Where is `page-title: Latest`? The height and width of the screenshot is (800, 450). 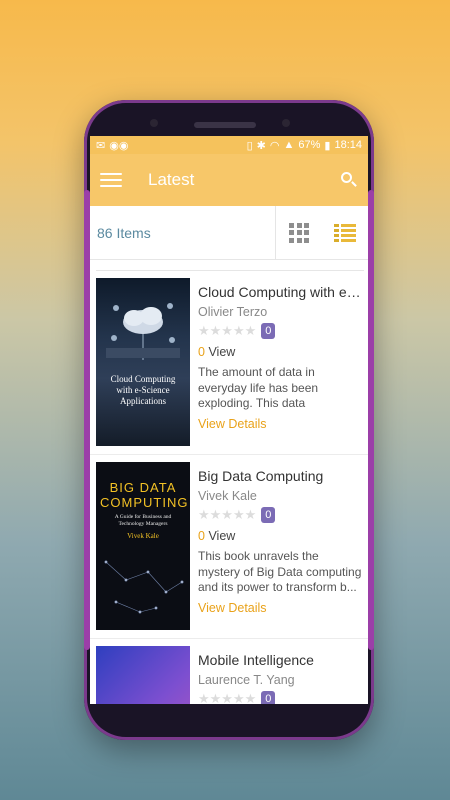
page-title: Latest is located at coordinates (171, 179).